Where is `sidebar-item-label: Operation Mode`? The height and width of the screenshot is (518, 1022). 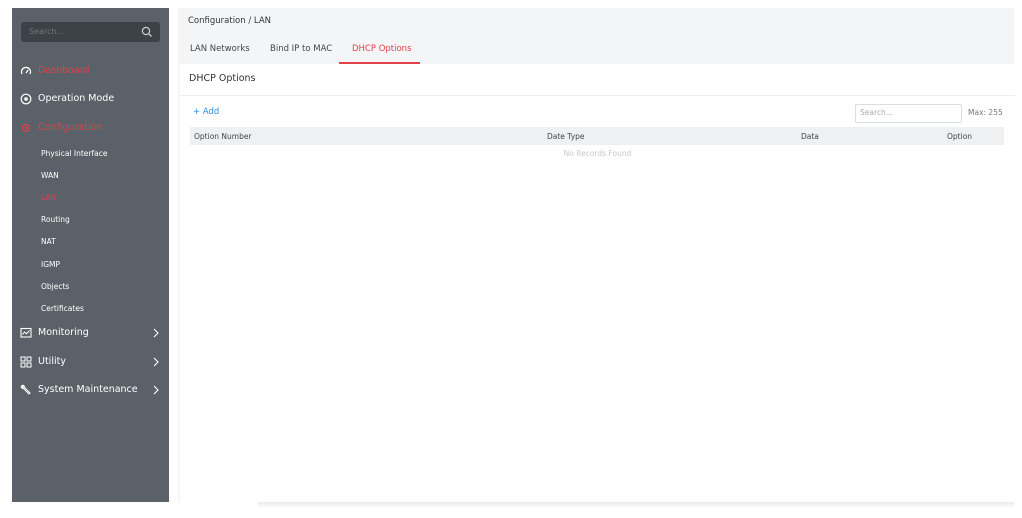 sidebar-item-label: Operation Mode is located at coordinates (76, 98).